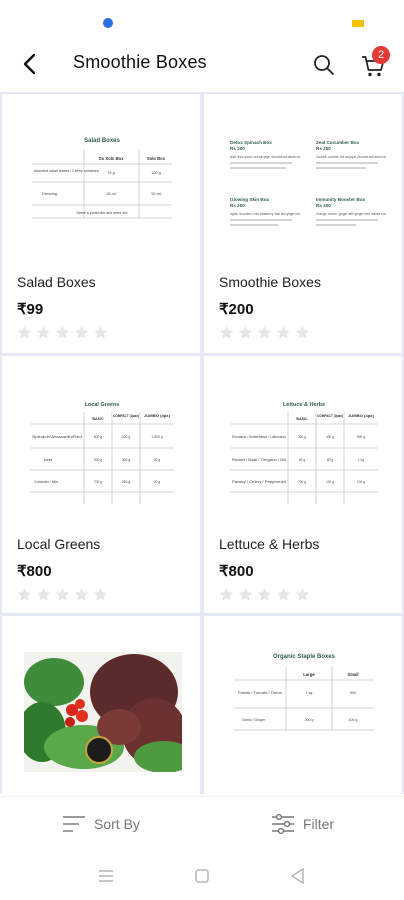 Image resolution: width=404 pixels, height=900 pixels. I want to click on thumb-col-header: Small, so click(352, 674).